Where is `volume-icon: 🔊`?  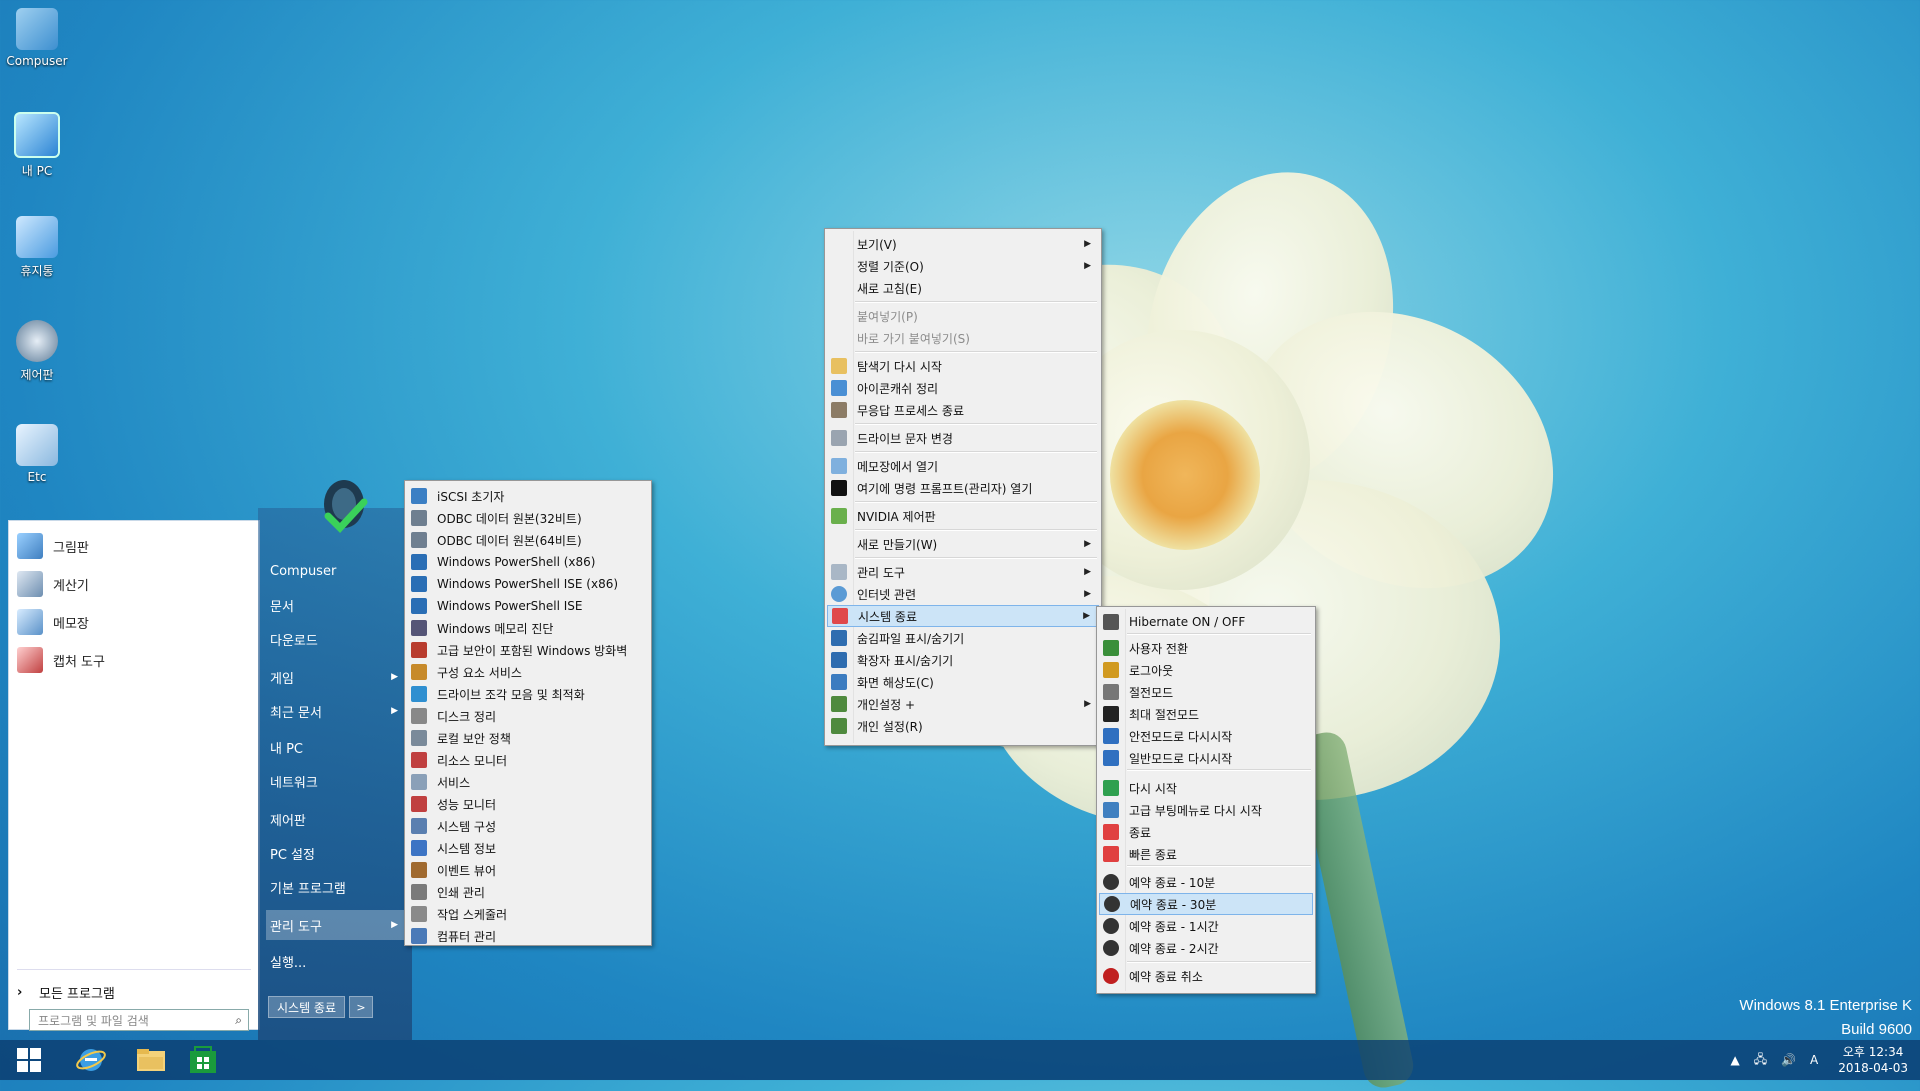 volume-icon: 🔊 is located at coordinates (1788, 1060).